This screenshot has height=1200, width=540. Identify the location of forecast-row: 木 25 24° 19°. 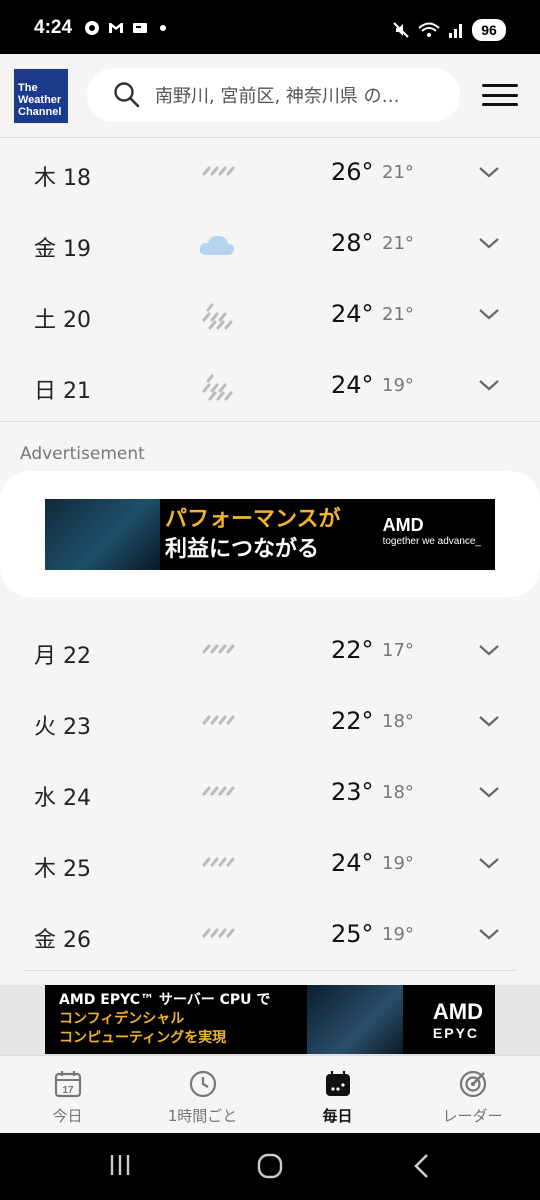
(270, 864).